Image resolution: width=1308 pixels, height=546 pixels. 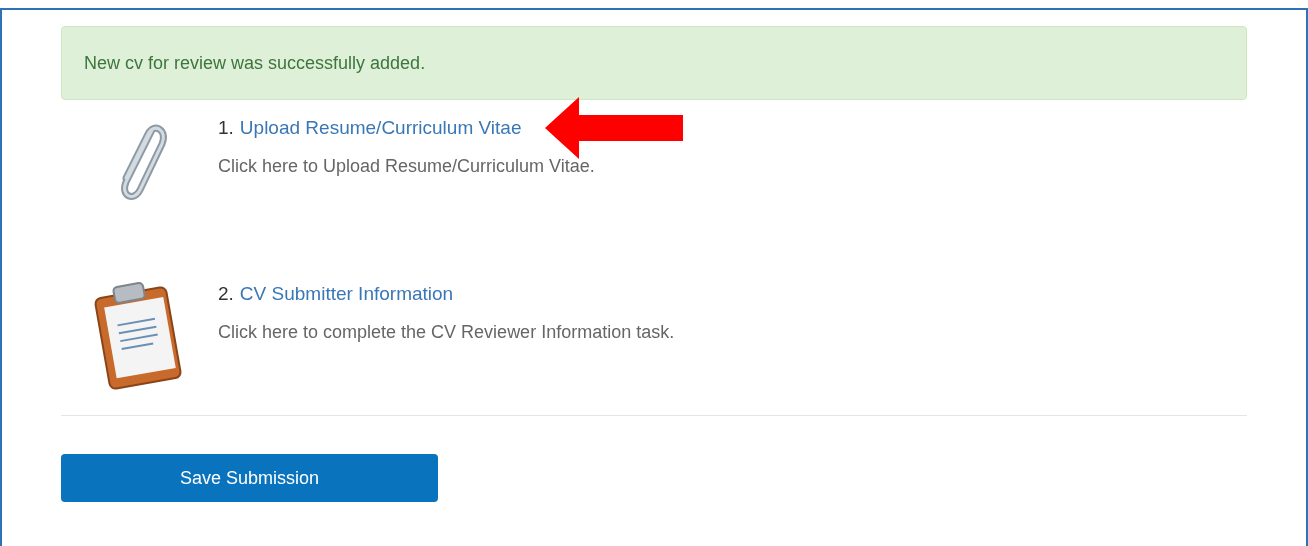 I want to click on alert-message: New cv for review was successfully added., so click(x=255, y=63).